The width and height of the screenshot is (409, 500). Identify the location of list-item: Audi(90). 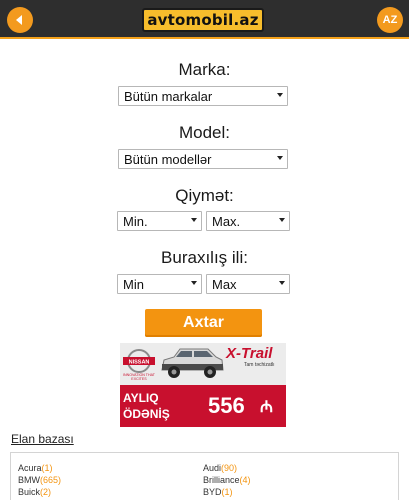
(220, 468).